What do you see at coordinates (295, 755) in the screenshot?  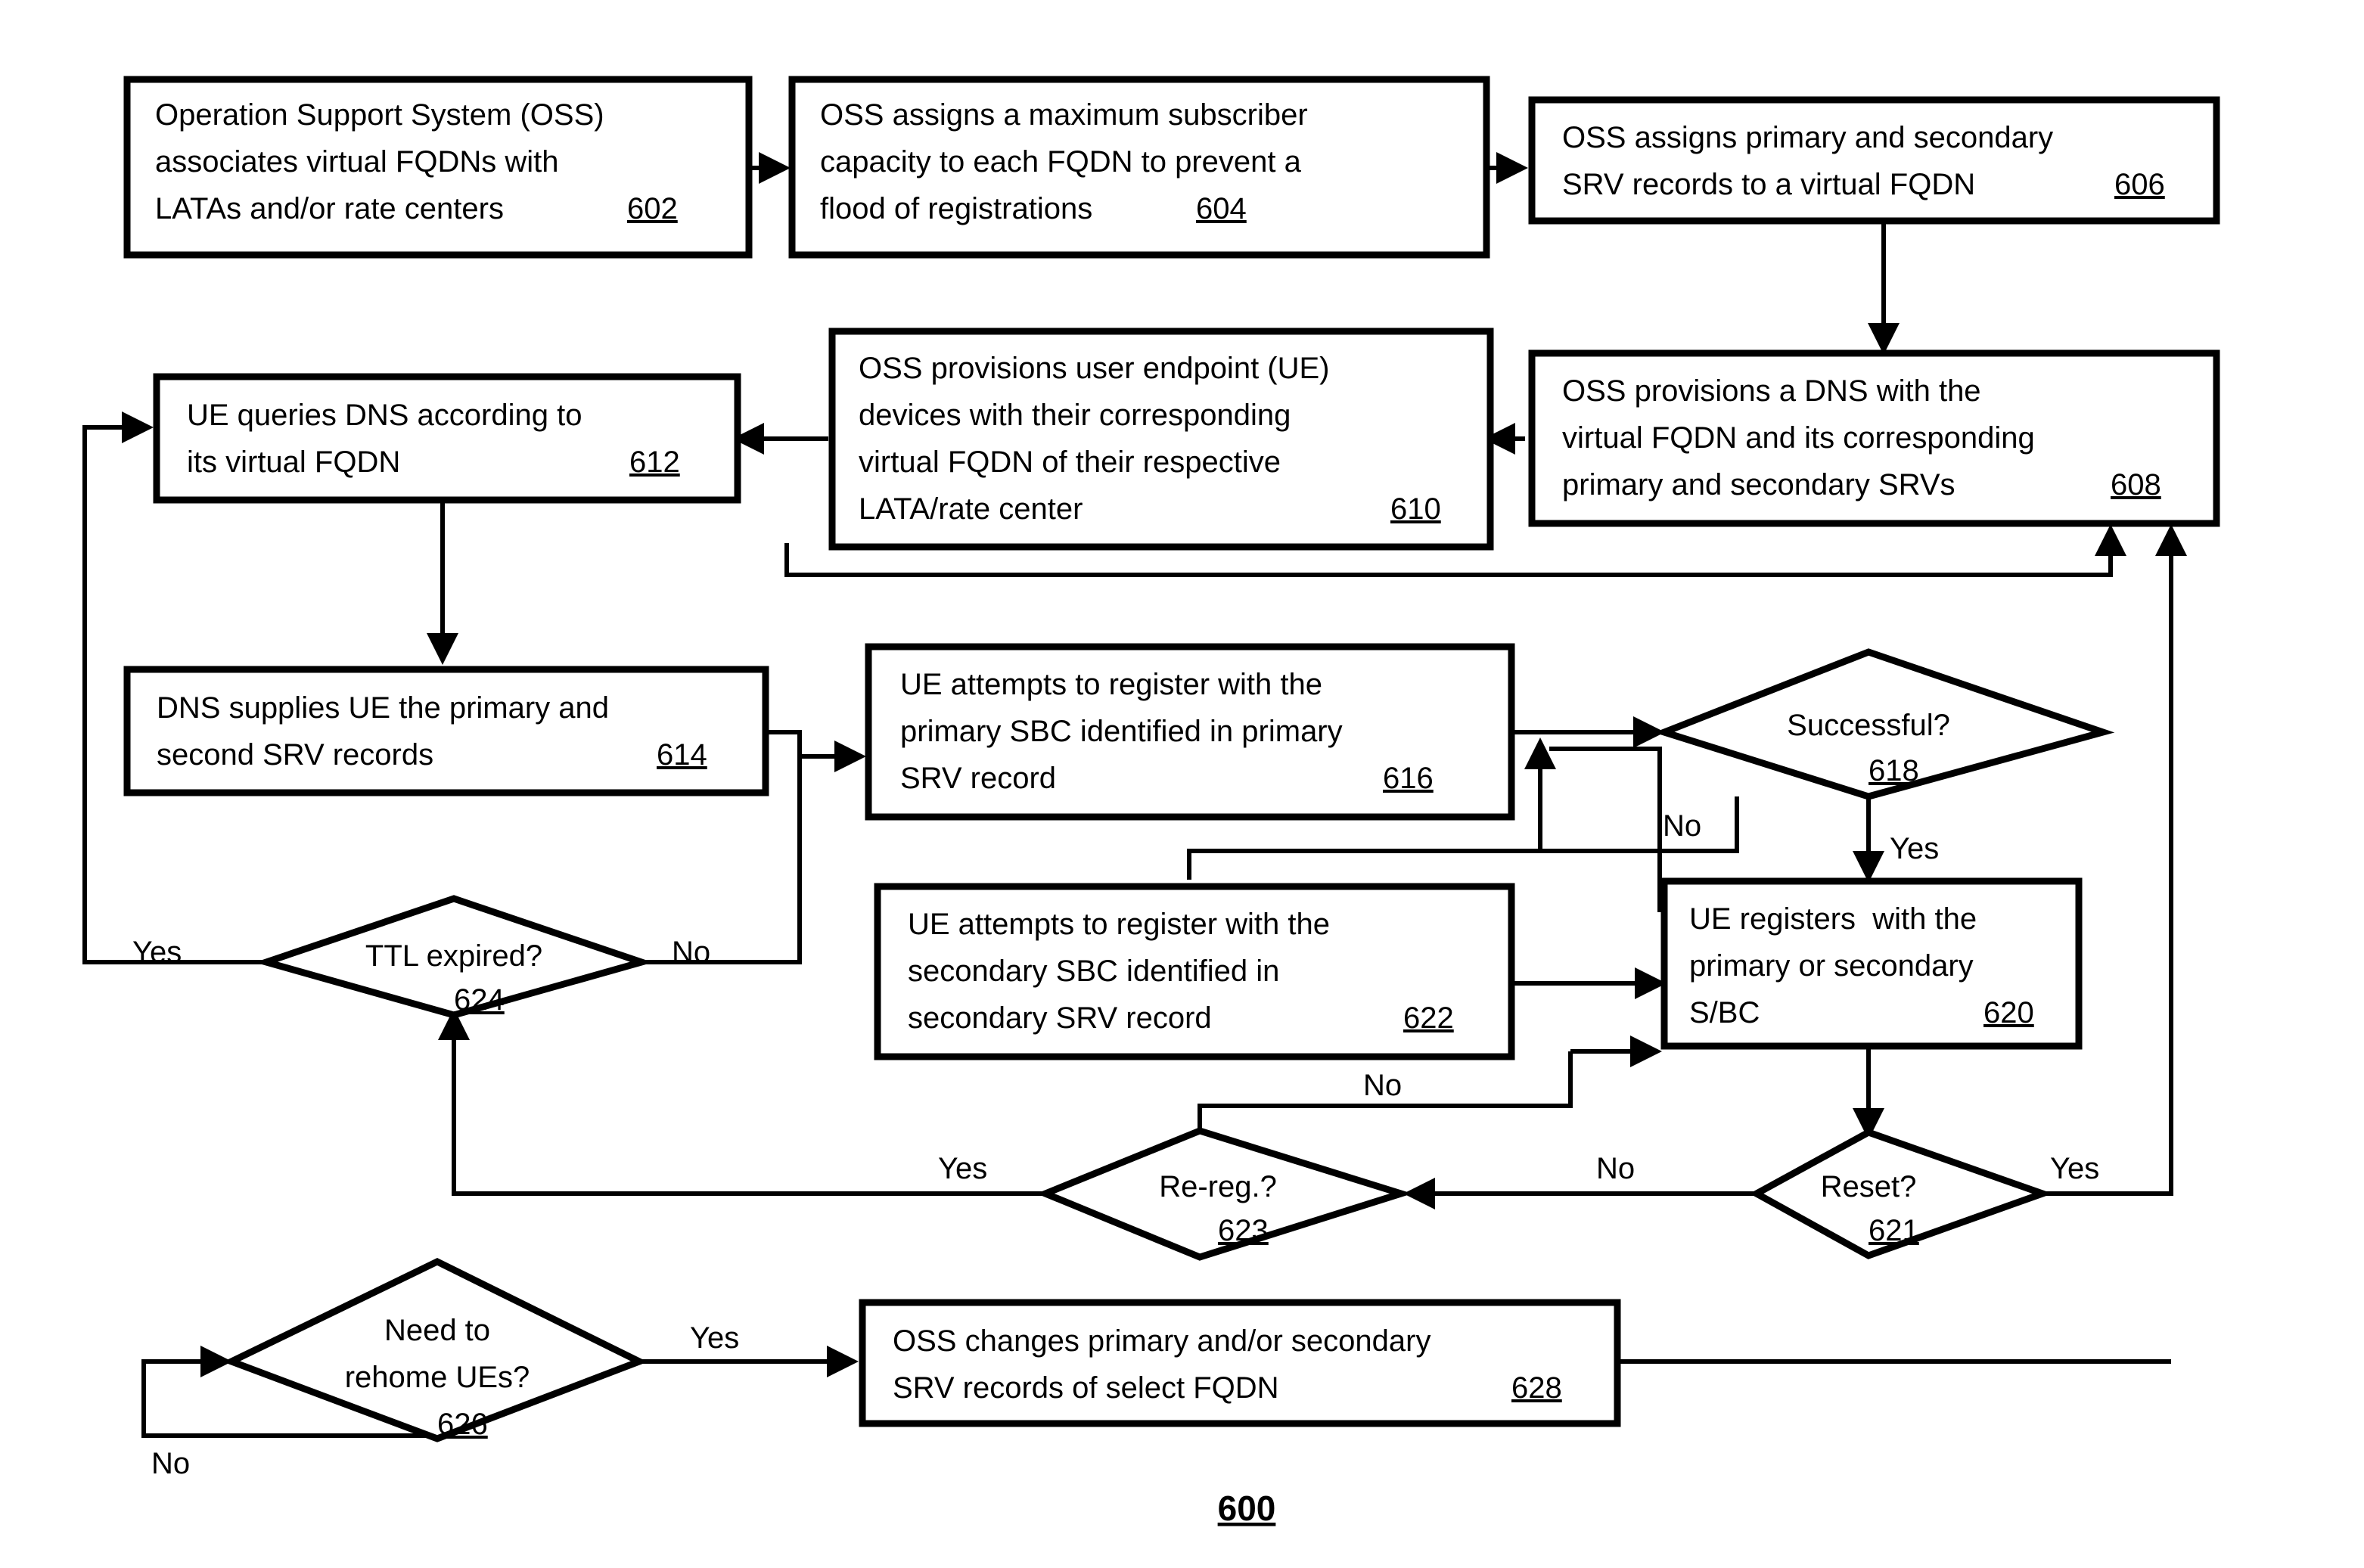 I see `node-614-line-1: second SRV records` at bounding box center [295, 755].